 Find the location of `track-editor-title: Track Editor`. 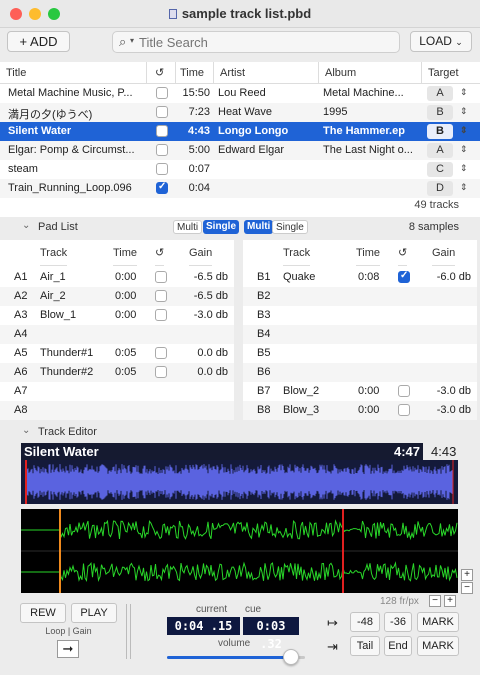

track-editor-title: Track Editor is located at coordinates (67, 432).